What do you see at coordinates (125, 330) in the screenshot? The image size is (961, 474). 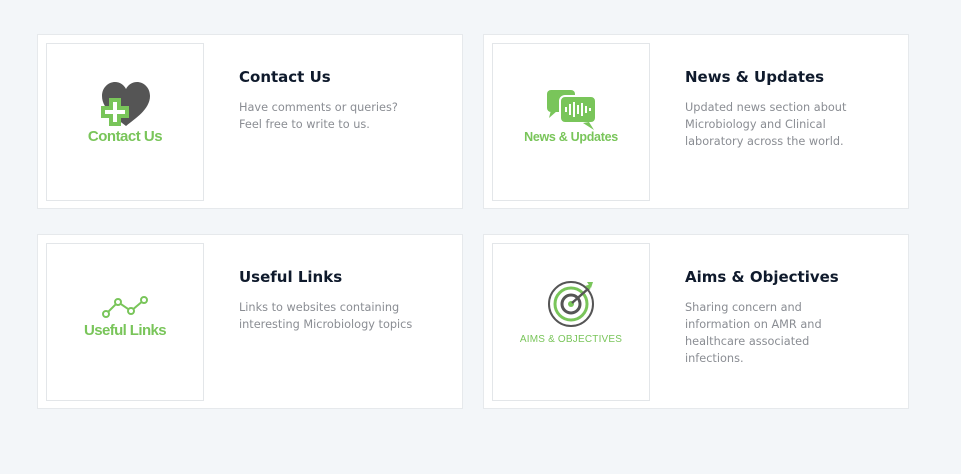 I see `logo-label: Useful Links` at bounding box center [125, 330].